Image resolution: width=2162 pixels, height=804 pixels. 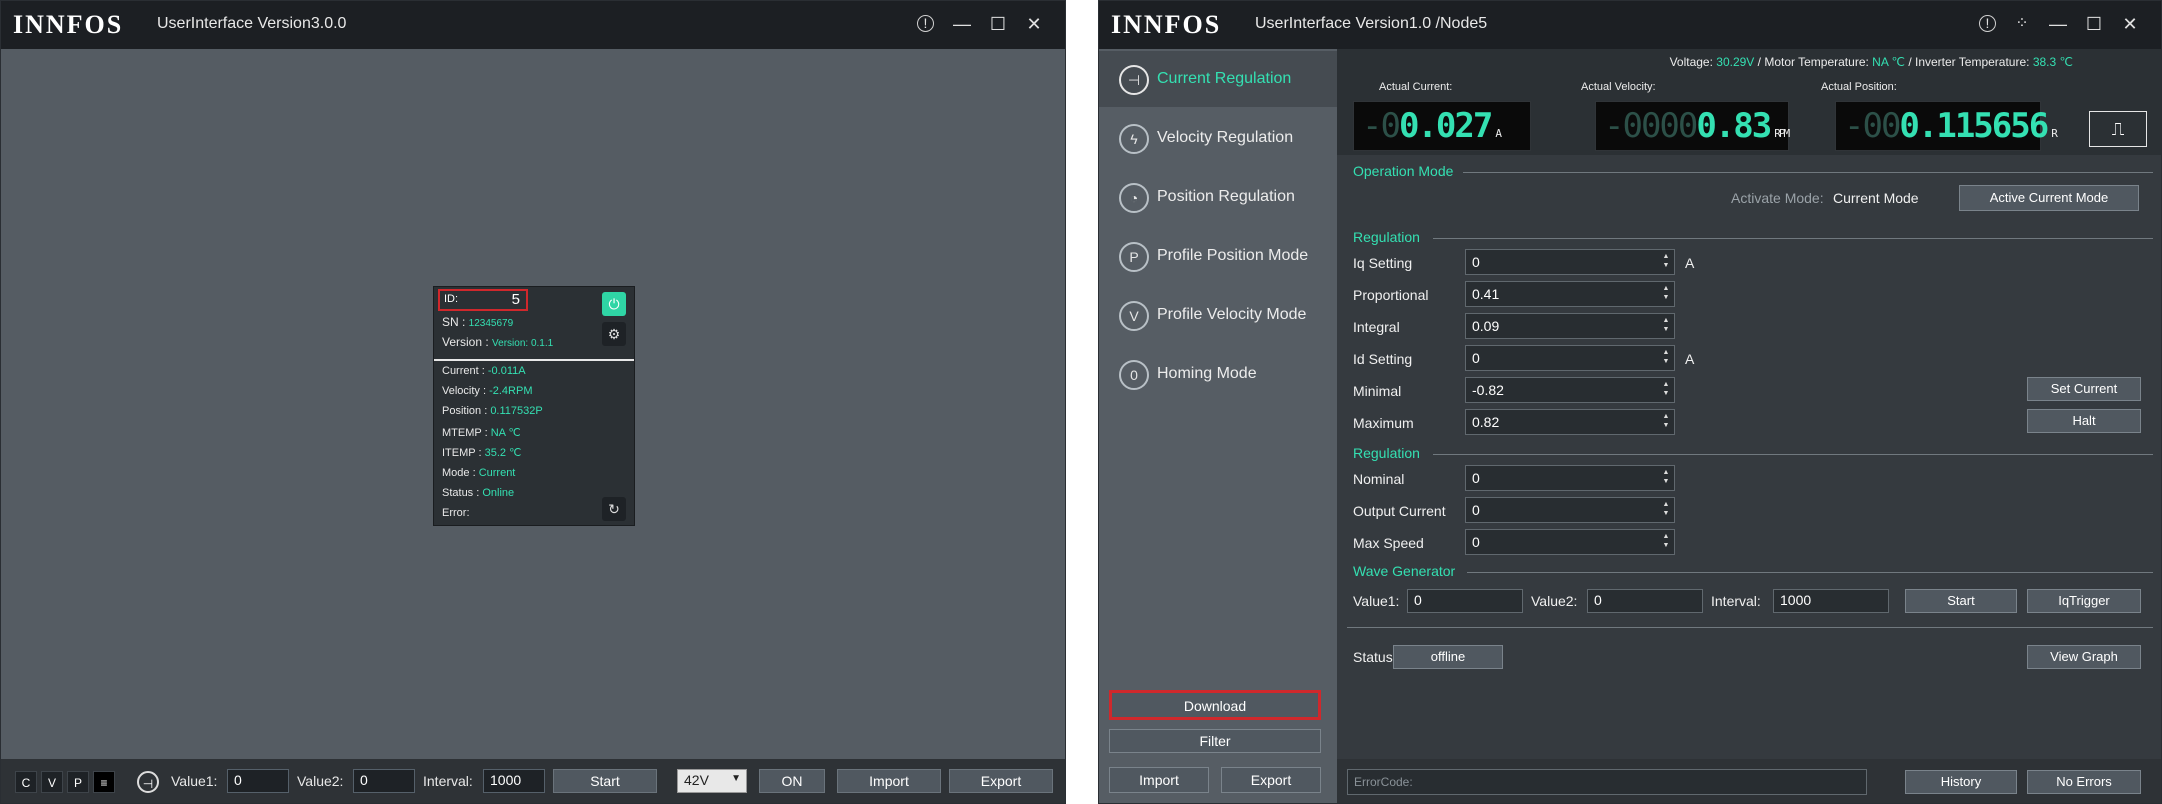 What do you see at coordinates (605, 781) in the screenshot?
I see `start-button: Start` at bounding box center [605, 781].